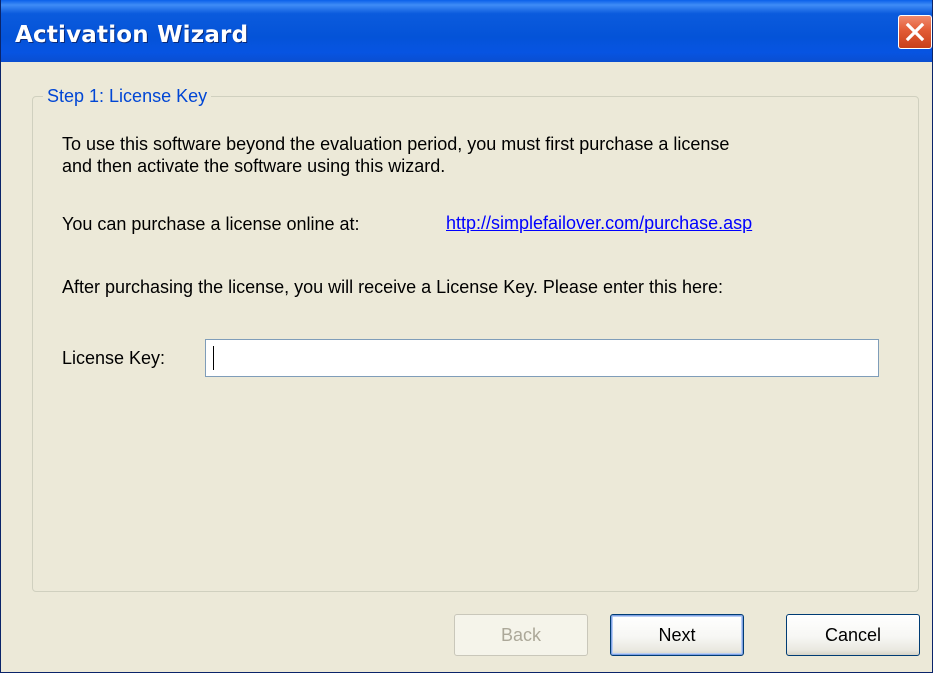 The image size is (933, 673). I want to click on window-title: Activation Wizard, so click(132, 35).